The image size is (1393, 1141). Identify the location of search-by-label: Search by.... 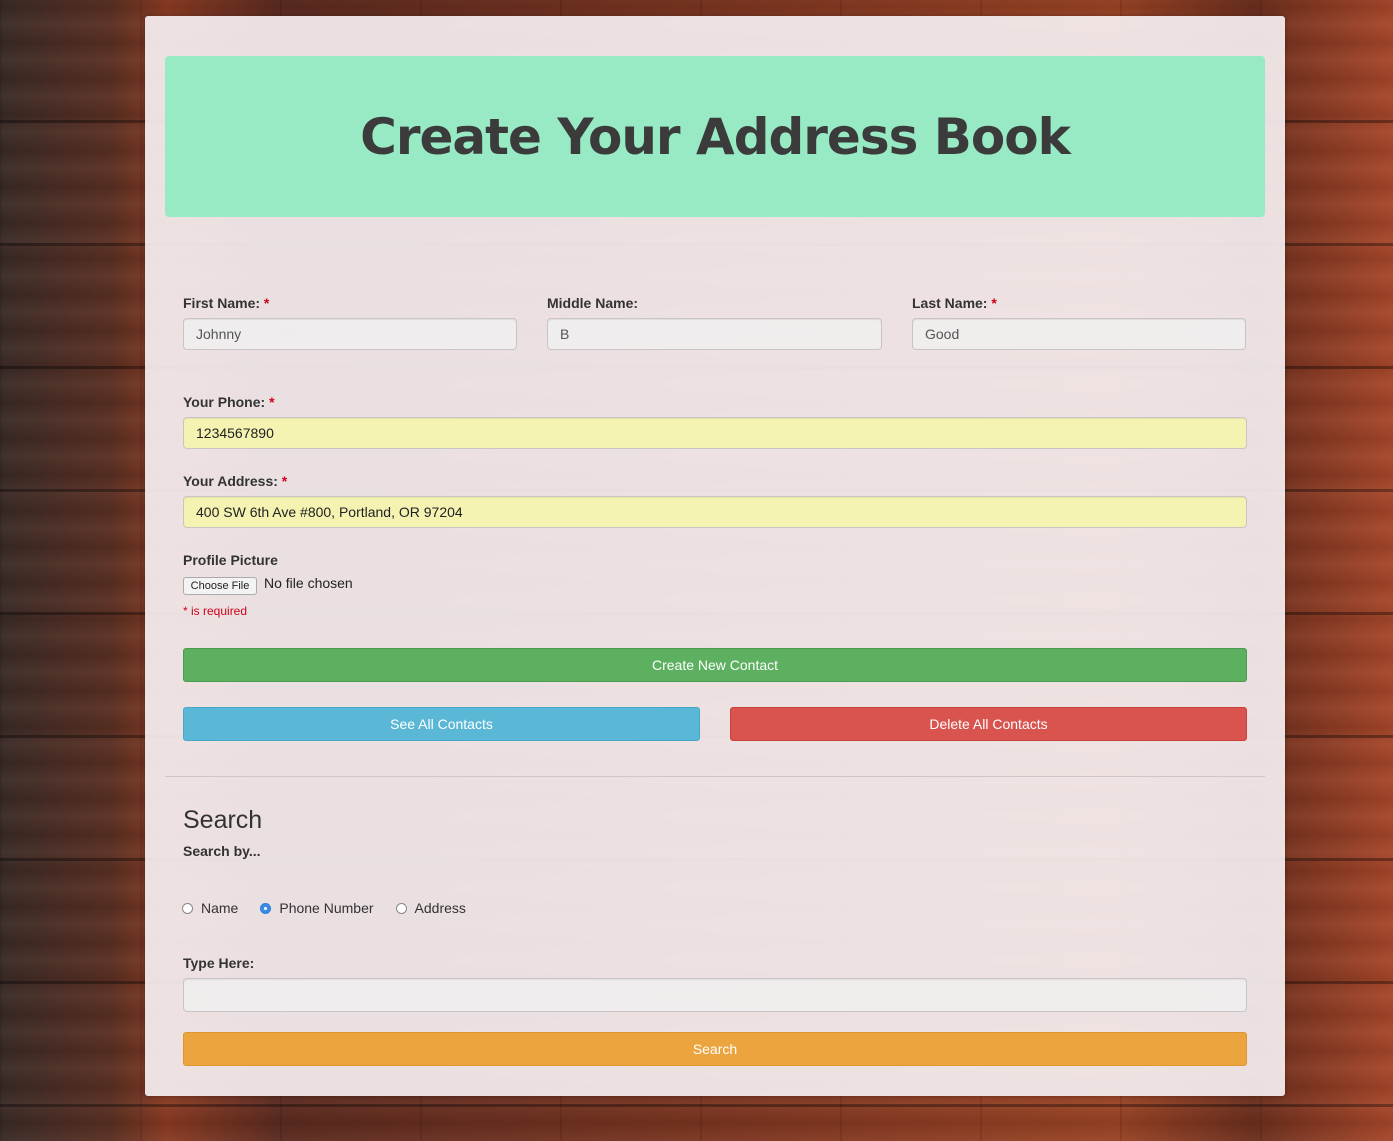
(222, 851).